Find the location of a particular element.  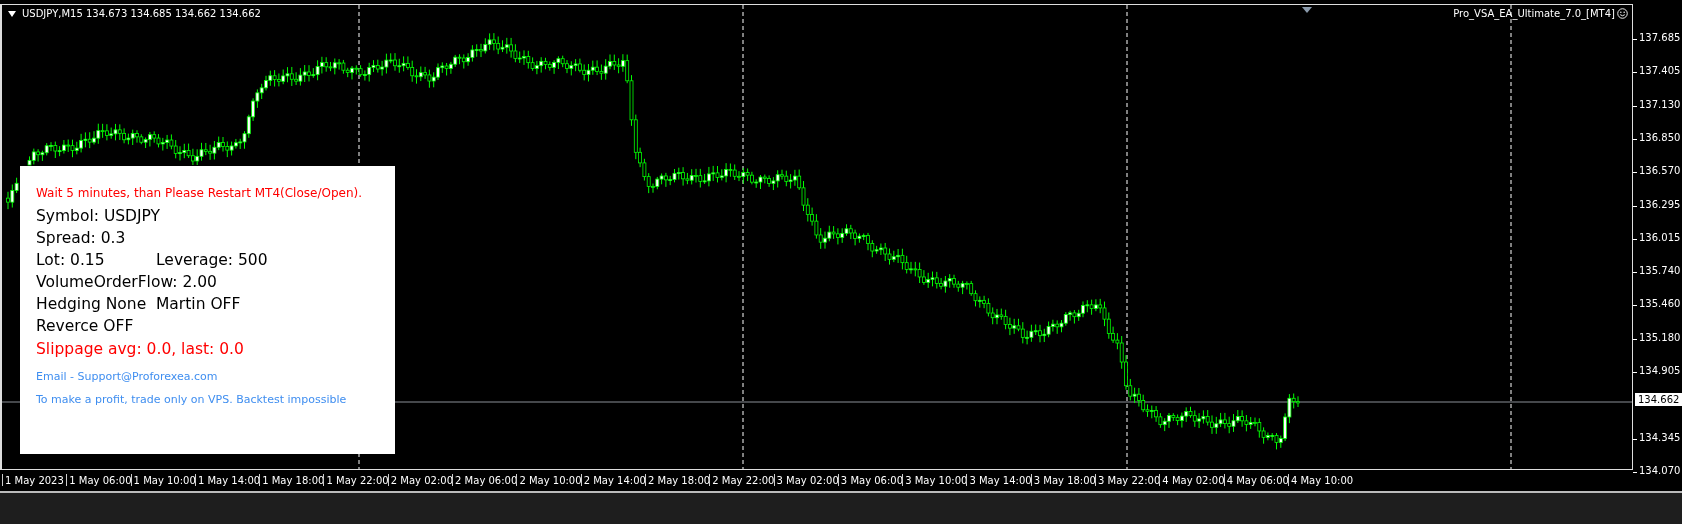

time-label: 3 May 02:00 is located at coordinates (805, 480).